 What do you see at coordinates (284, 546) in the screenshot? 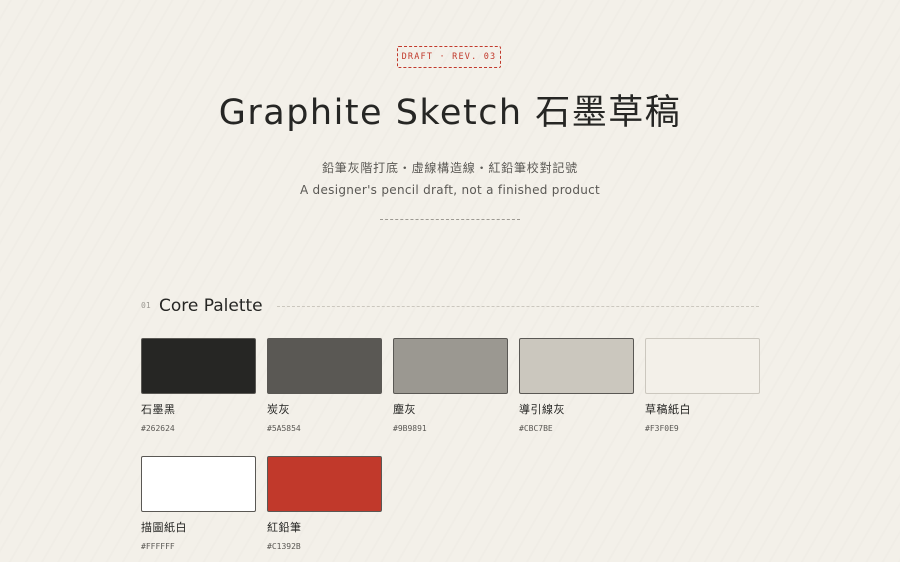
I see `swatch-hex: #C1392B` at bounding box center [284, 546].